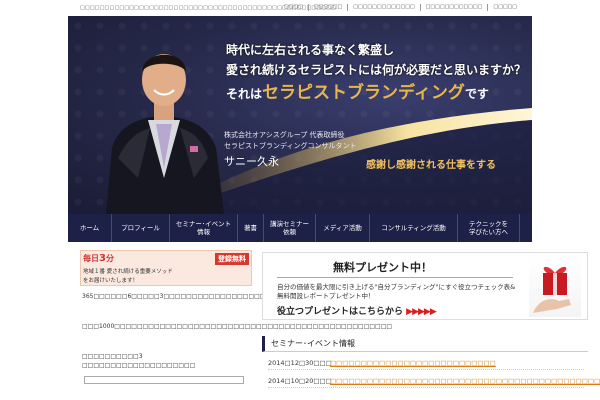 The image size is (600, 400). What do you see at coordinates (453, 7) in the screenshot?
I see `top-link-4: □□□□□□□□□□□□` at bounding box center [453, 7].